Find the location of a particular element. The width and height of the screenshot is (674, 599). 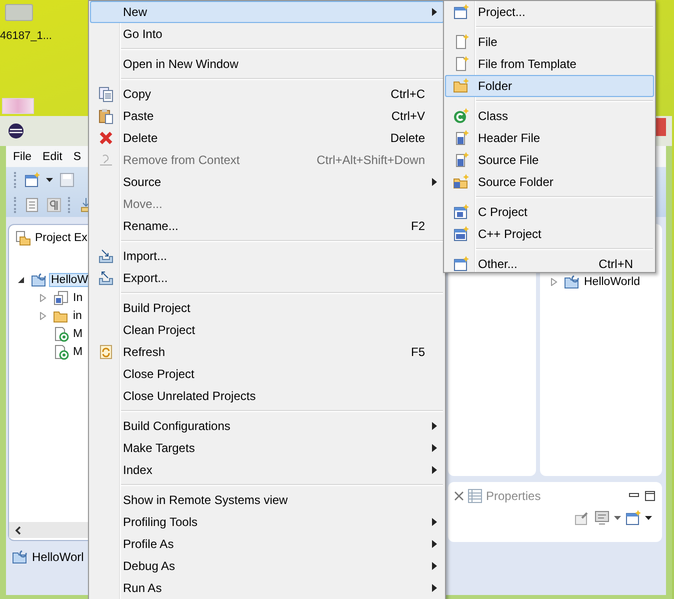

scroll-left-icon is located at coordinates (18, 530).